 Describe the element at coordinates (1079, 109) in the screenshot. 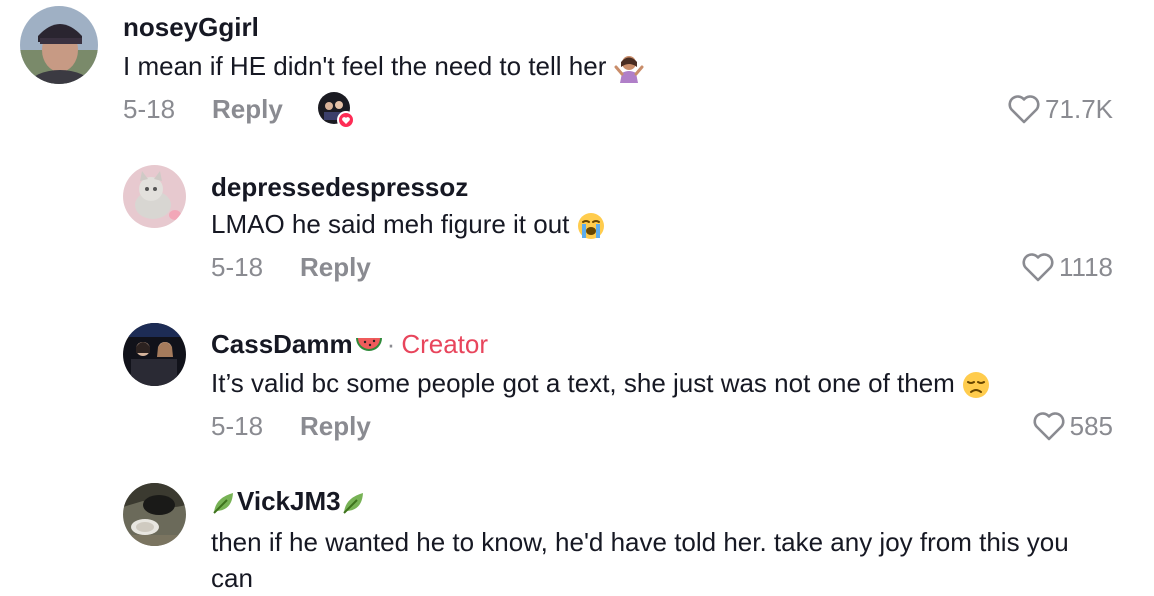

I see `like-count: 71.7K` at that location.